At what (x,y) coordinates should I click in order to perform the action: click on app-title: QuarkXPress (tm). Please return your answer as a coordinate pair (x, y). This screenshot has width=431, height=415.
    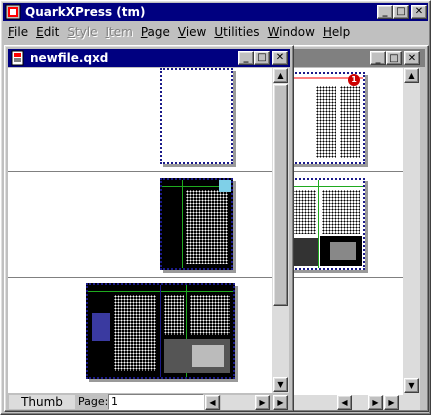
    Looking at the image, I should click on (85, 12).